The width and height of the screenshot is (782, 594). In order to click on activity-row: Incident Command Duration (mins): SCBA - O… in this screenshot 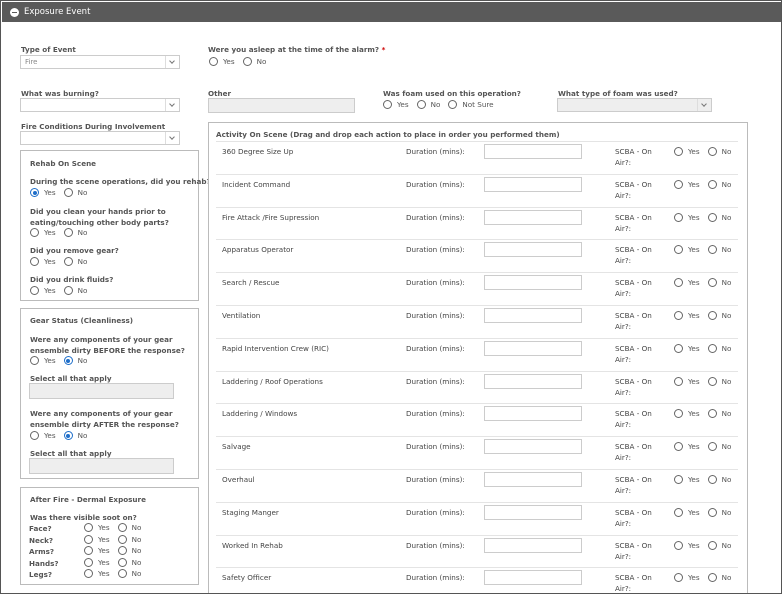, I will do `click(477, 190)`.